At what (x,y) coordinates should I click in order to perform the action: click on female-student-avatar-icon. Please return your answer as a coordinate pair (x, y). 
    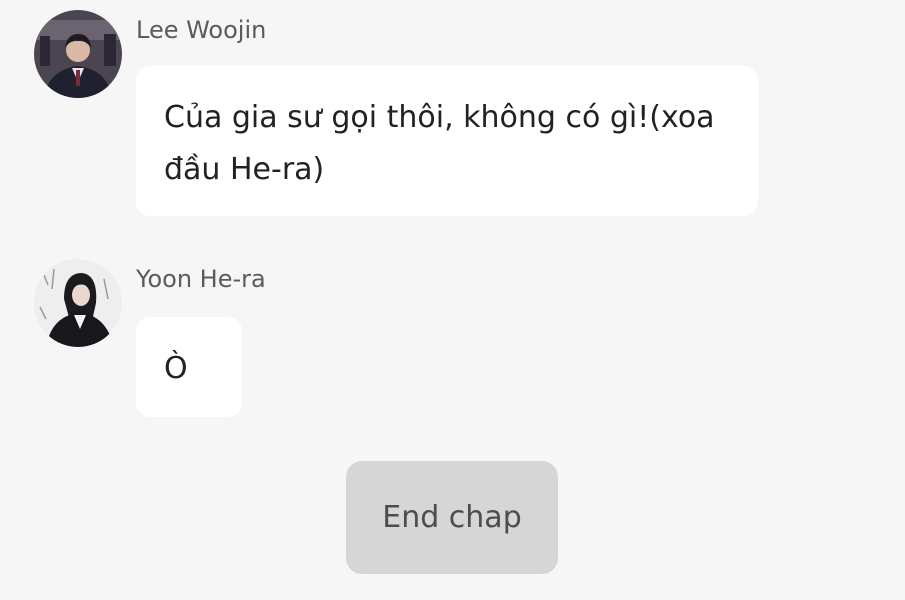
    Looking at the image, I should click on (78, 303).